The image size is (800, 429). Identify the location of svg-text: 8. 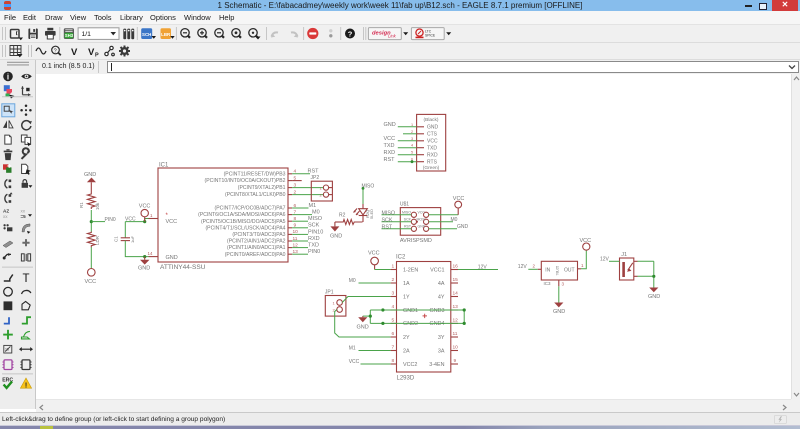
(393, 361).